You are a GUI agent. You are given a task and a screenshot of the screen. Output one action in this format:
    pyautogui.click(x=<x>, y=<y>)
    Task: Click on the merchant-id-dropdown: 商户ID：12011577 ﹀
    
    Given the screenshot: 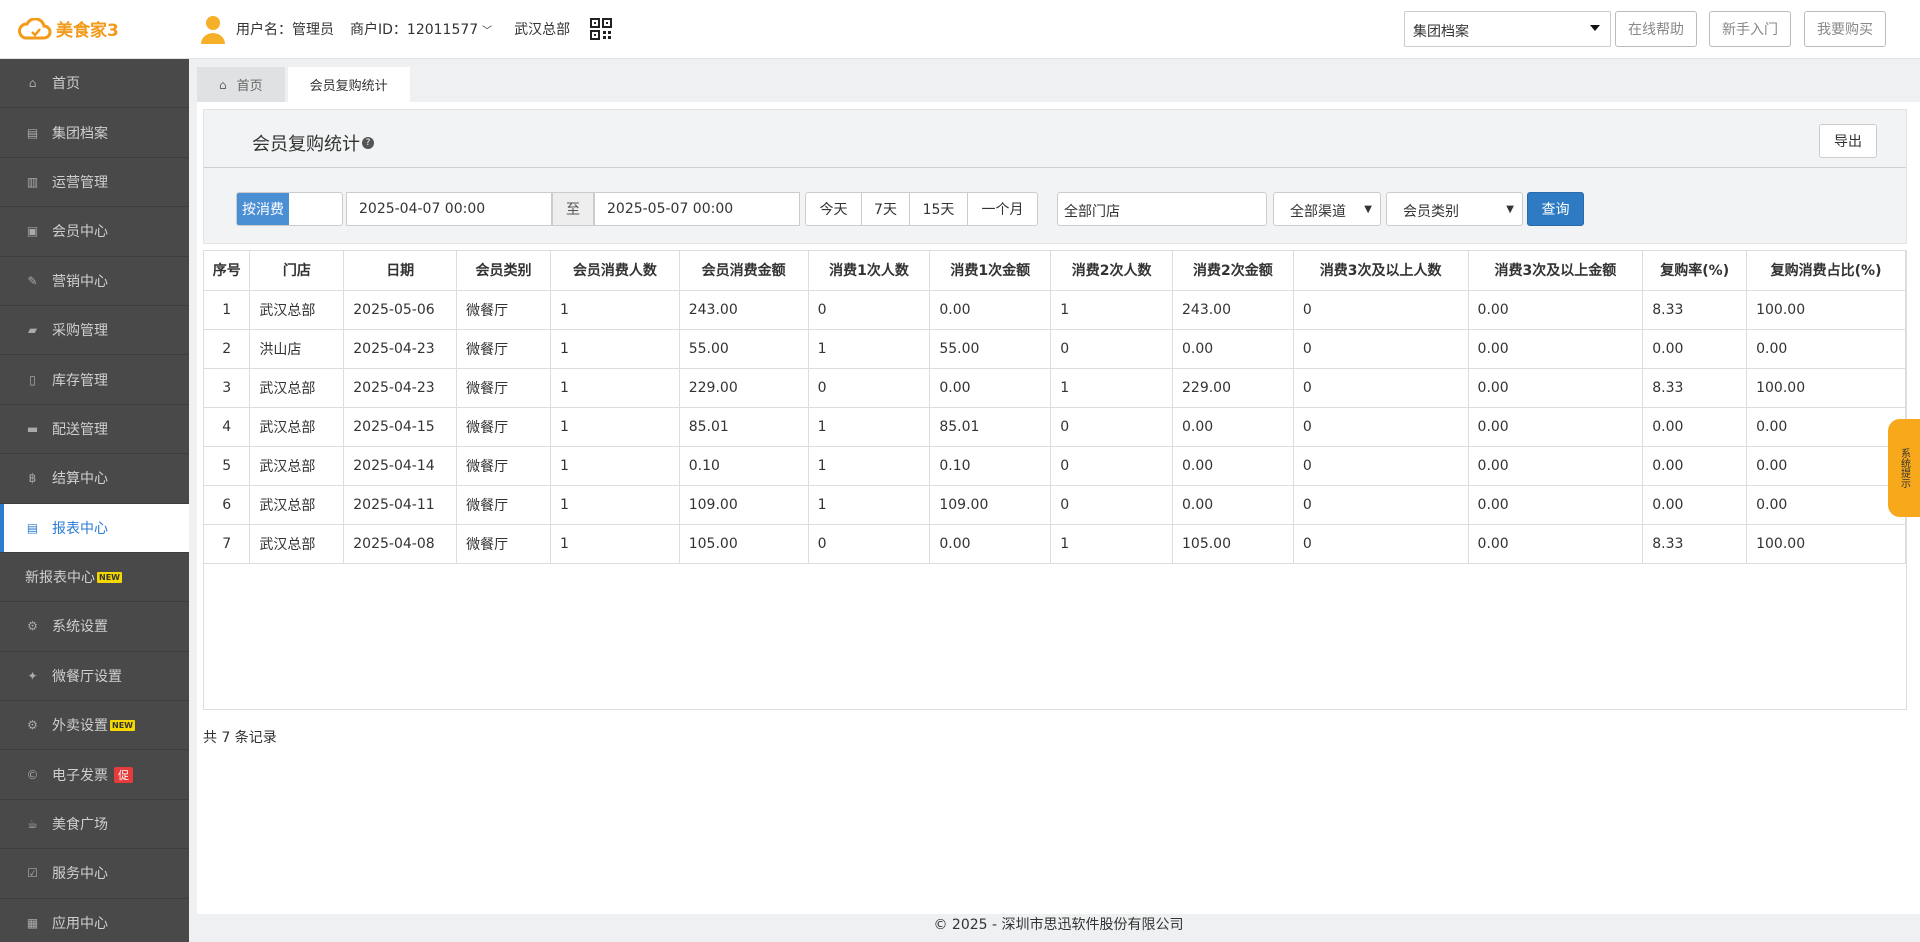 What is the action you would take?
    pyautogui.click(x=421, y=29)
    